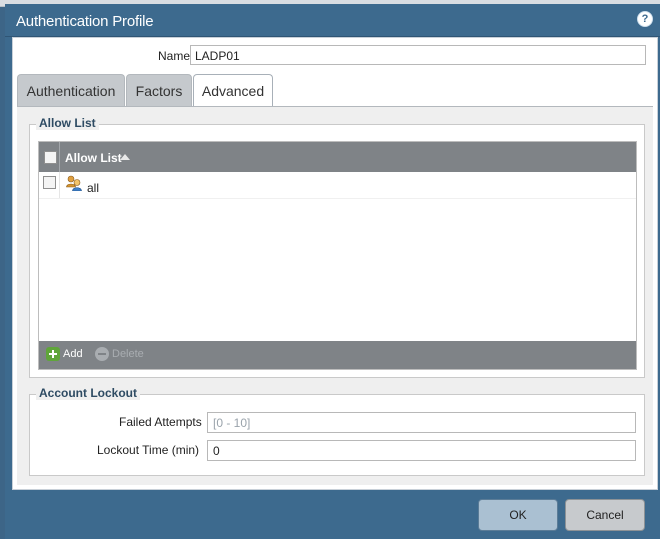 The image size is (660, 539). I want to click on sort-ascending-icon, so click(125, 157).